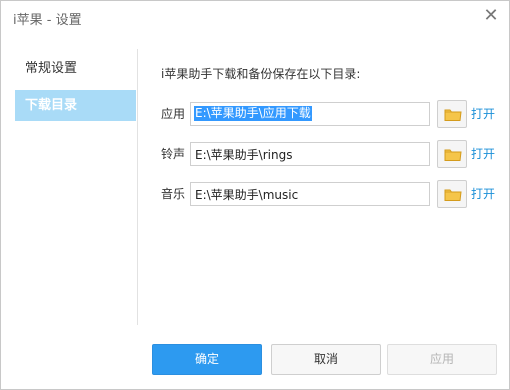  Describe the element at coordinates (442, 359) in the screenshot. I see `apply-button: 应用` at that location.